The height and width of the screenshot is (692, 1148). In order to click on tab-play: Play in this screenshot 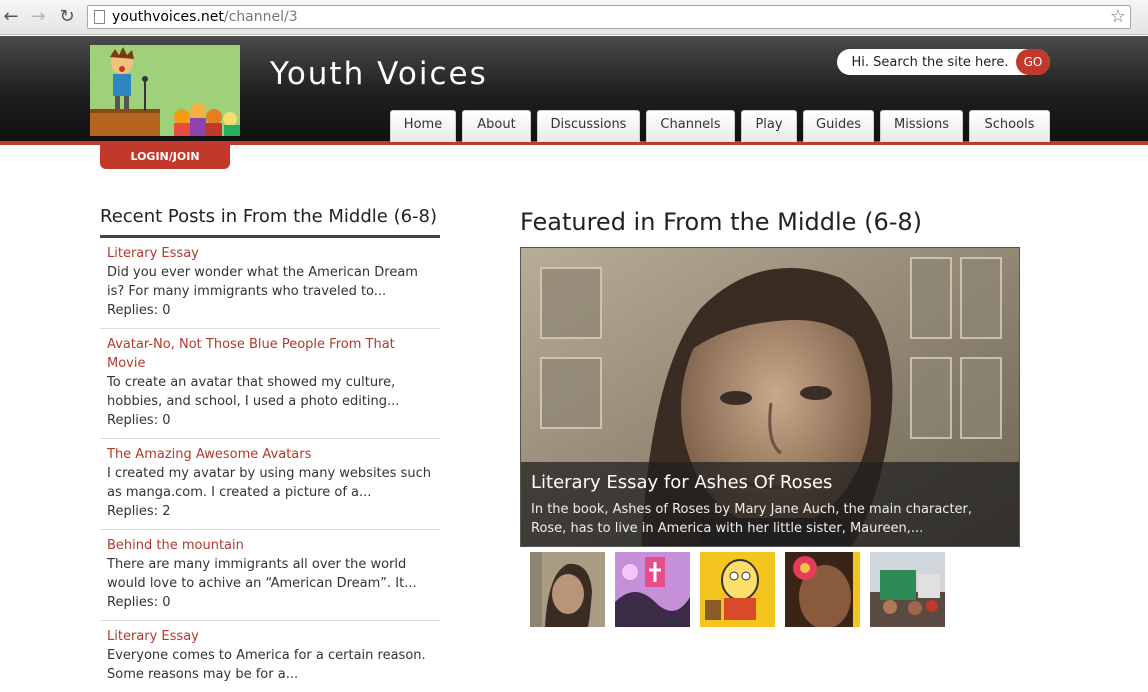, I will do `click(769, 126)`.